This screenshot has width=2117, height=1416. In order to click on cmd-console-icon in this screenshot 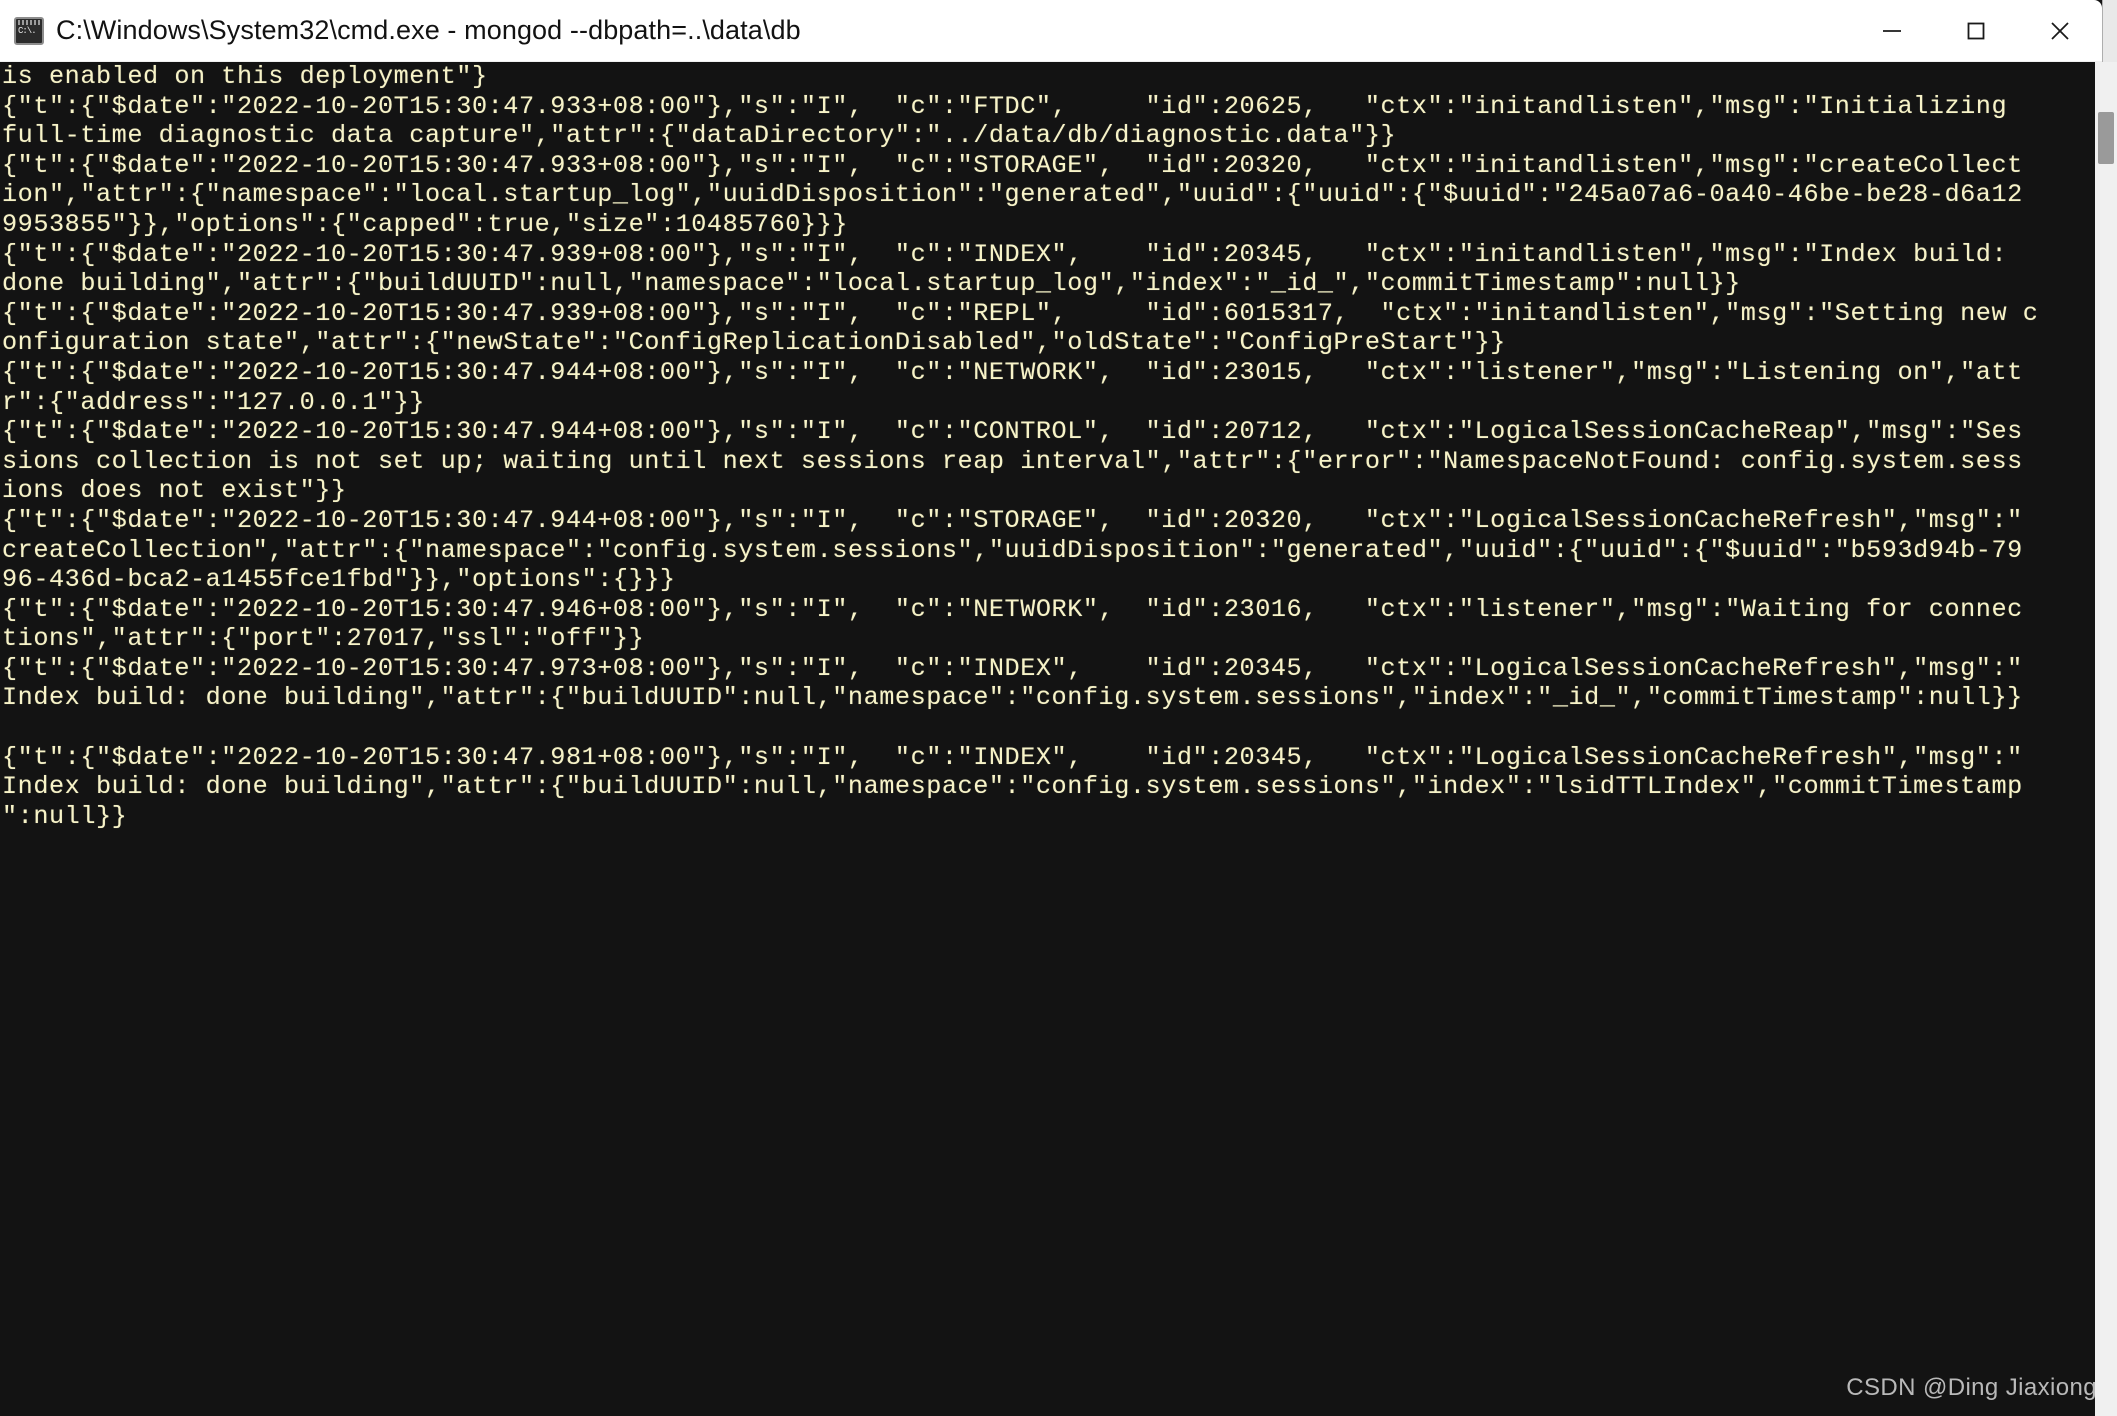, I will do `click(29, 30)`.